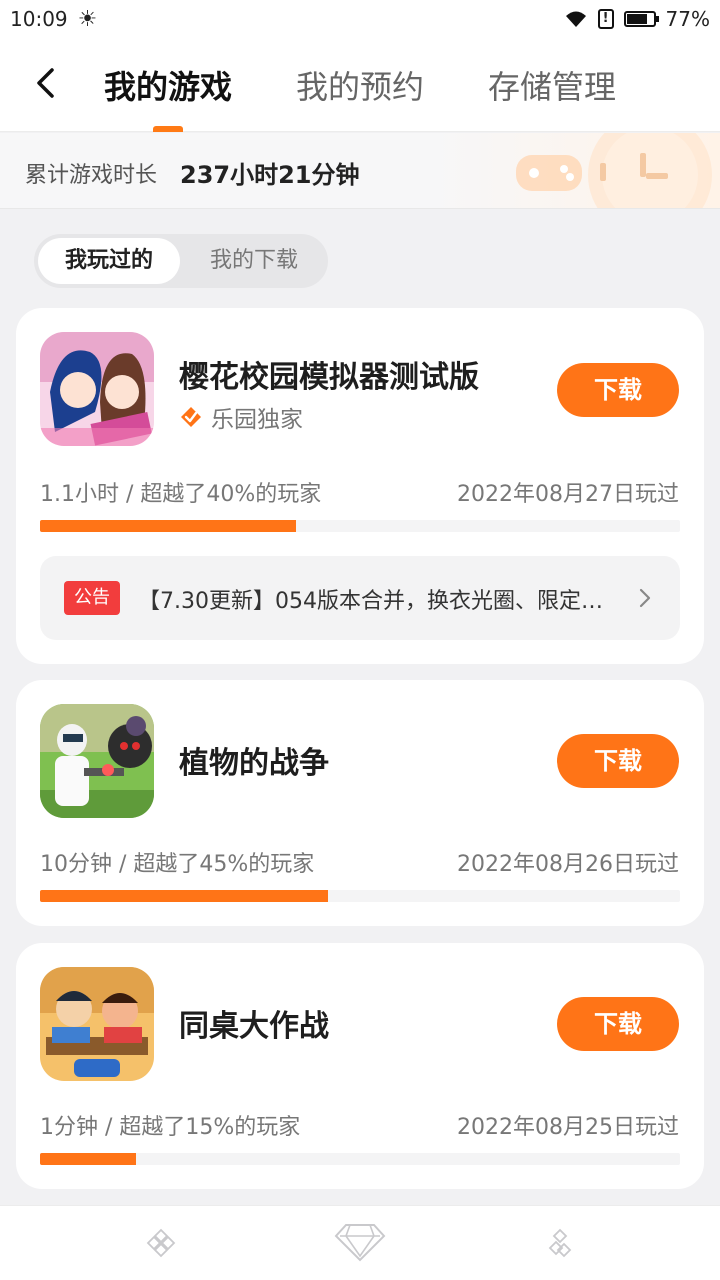 This screenshot has height=1280, width=720. Describe the element at coordinates (254, 261) in the screenshot. I see `segment-downloads: 我的下载` at that location.